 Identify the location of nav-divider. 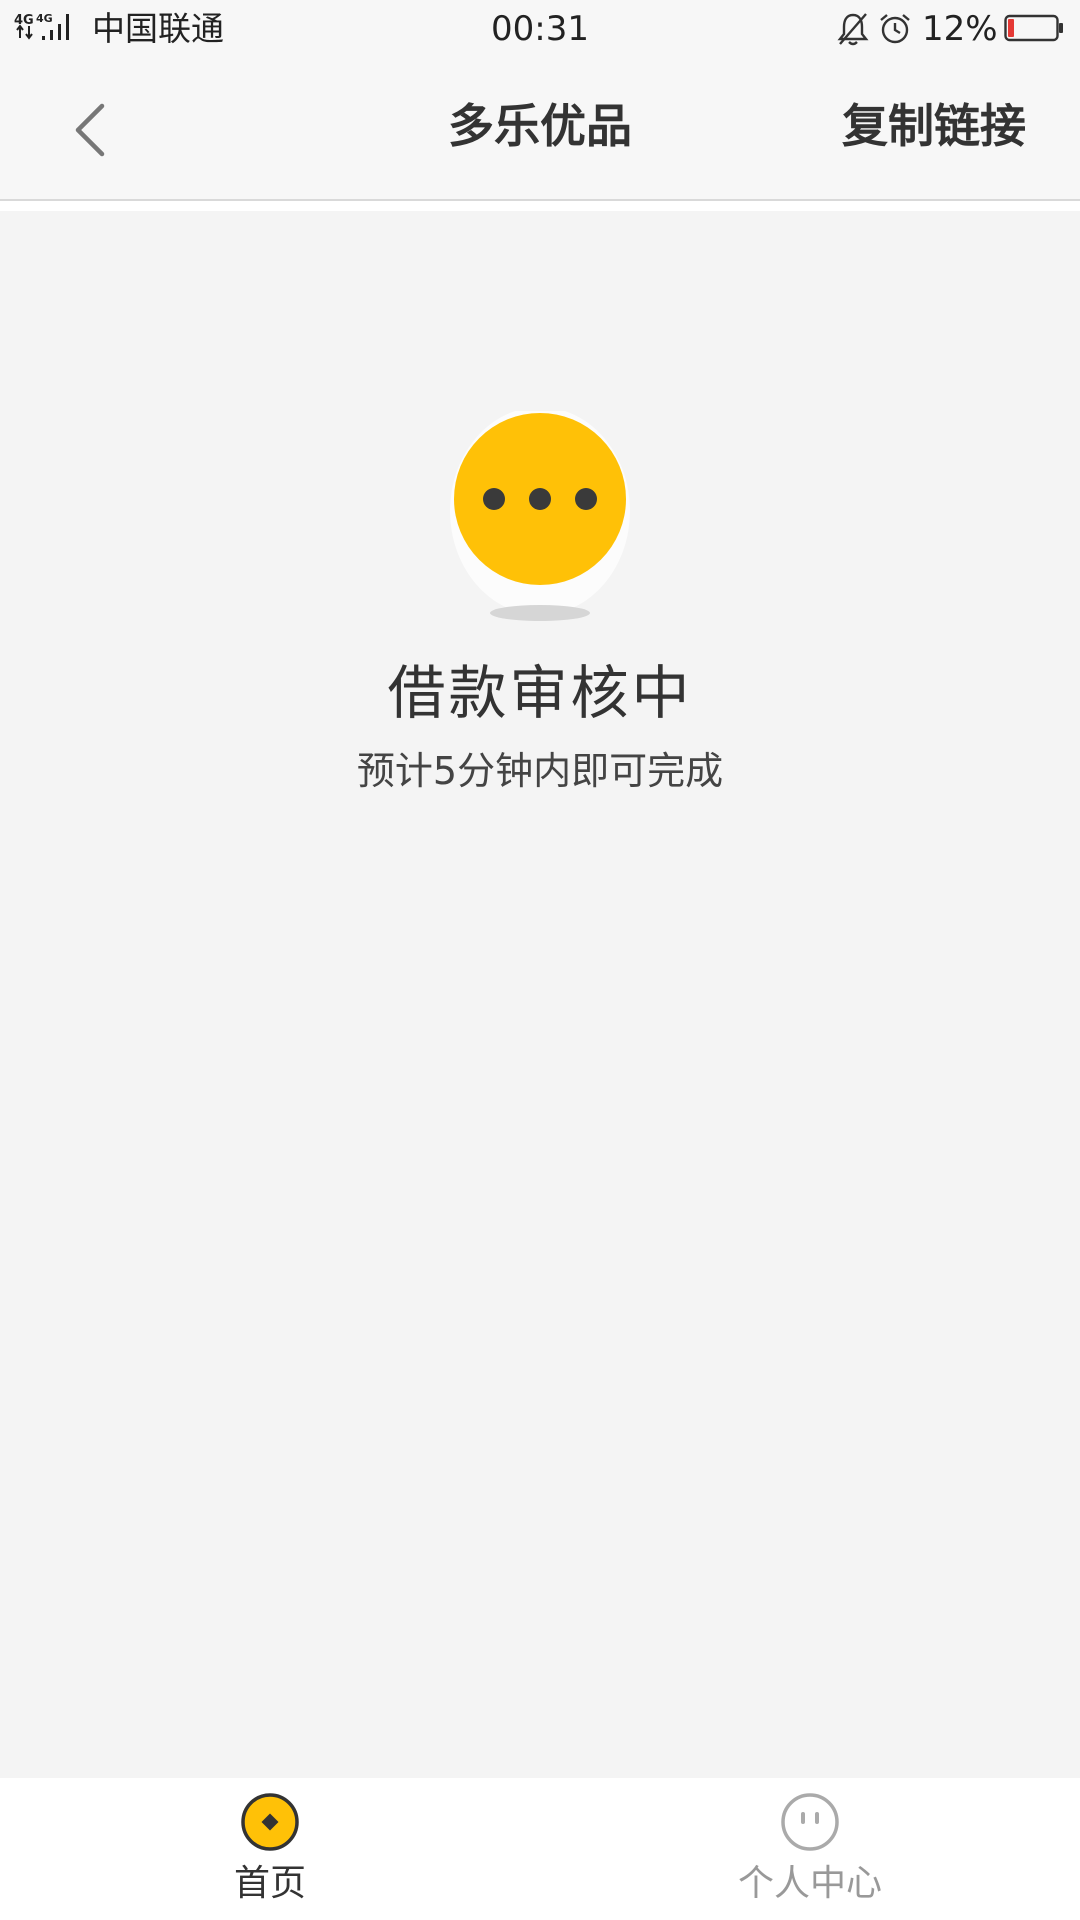
(540, 206).